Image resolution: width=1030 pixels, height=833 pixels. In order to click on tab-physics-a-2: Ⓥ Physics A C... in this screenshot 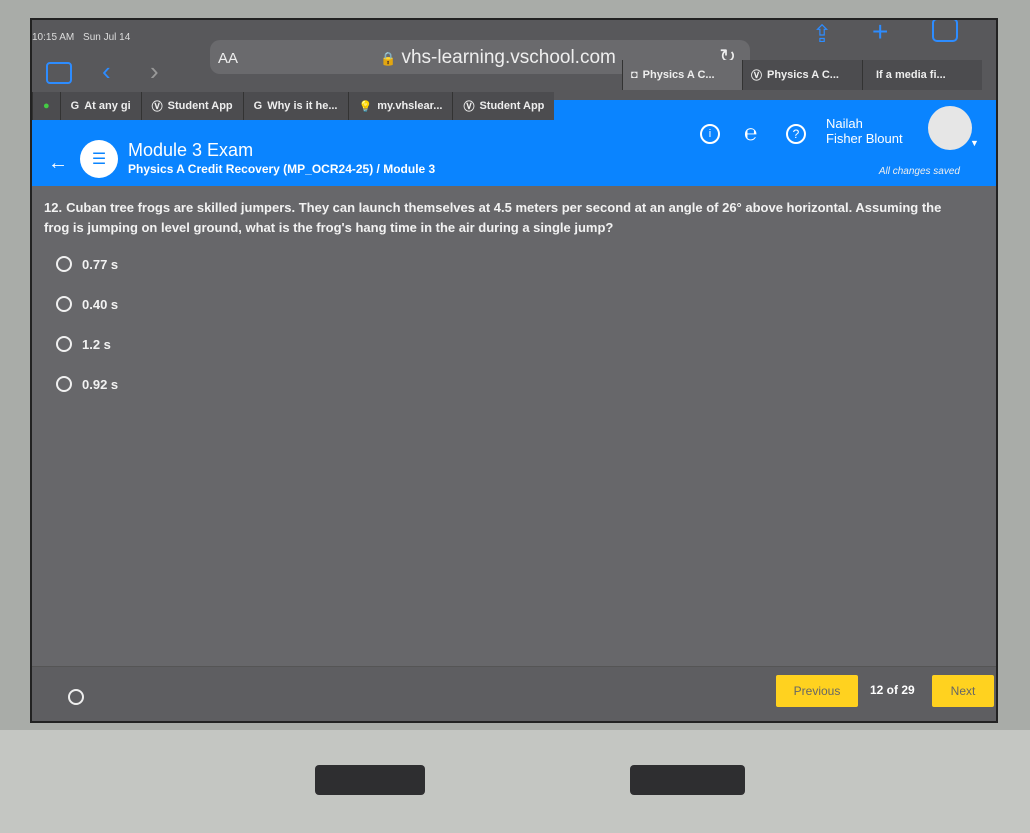, I will do `click(802, 75)`.